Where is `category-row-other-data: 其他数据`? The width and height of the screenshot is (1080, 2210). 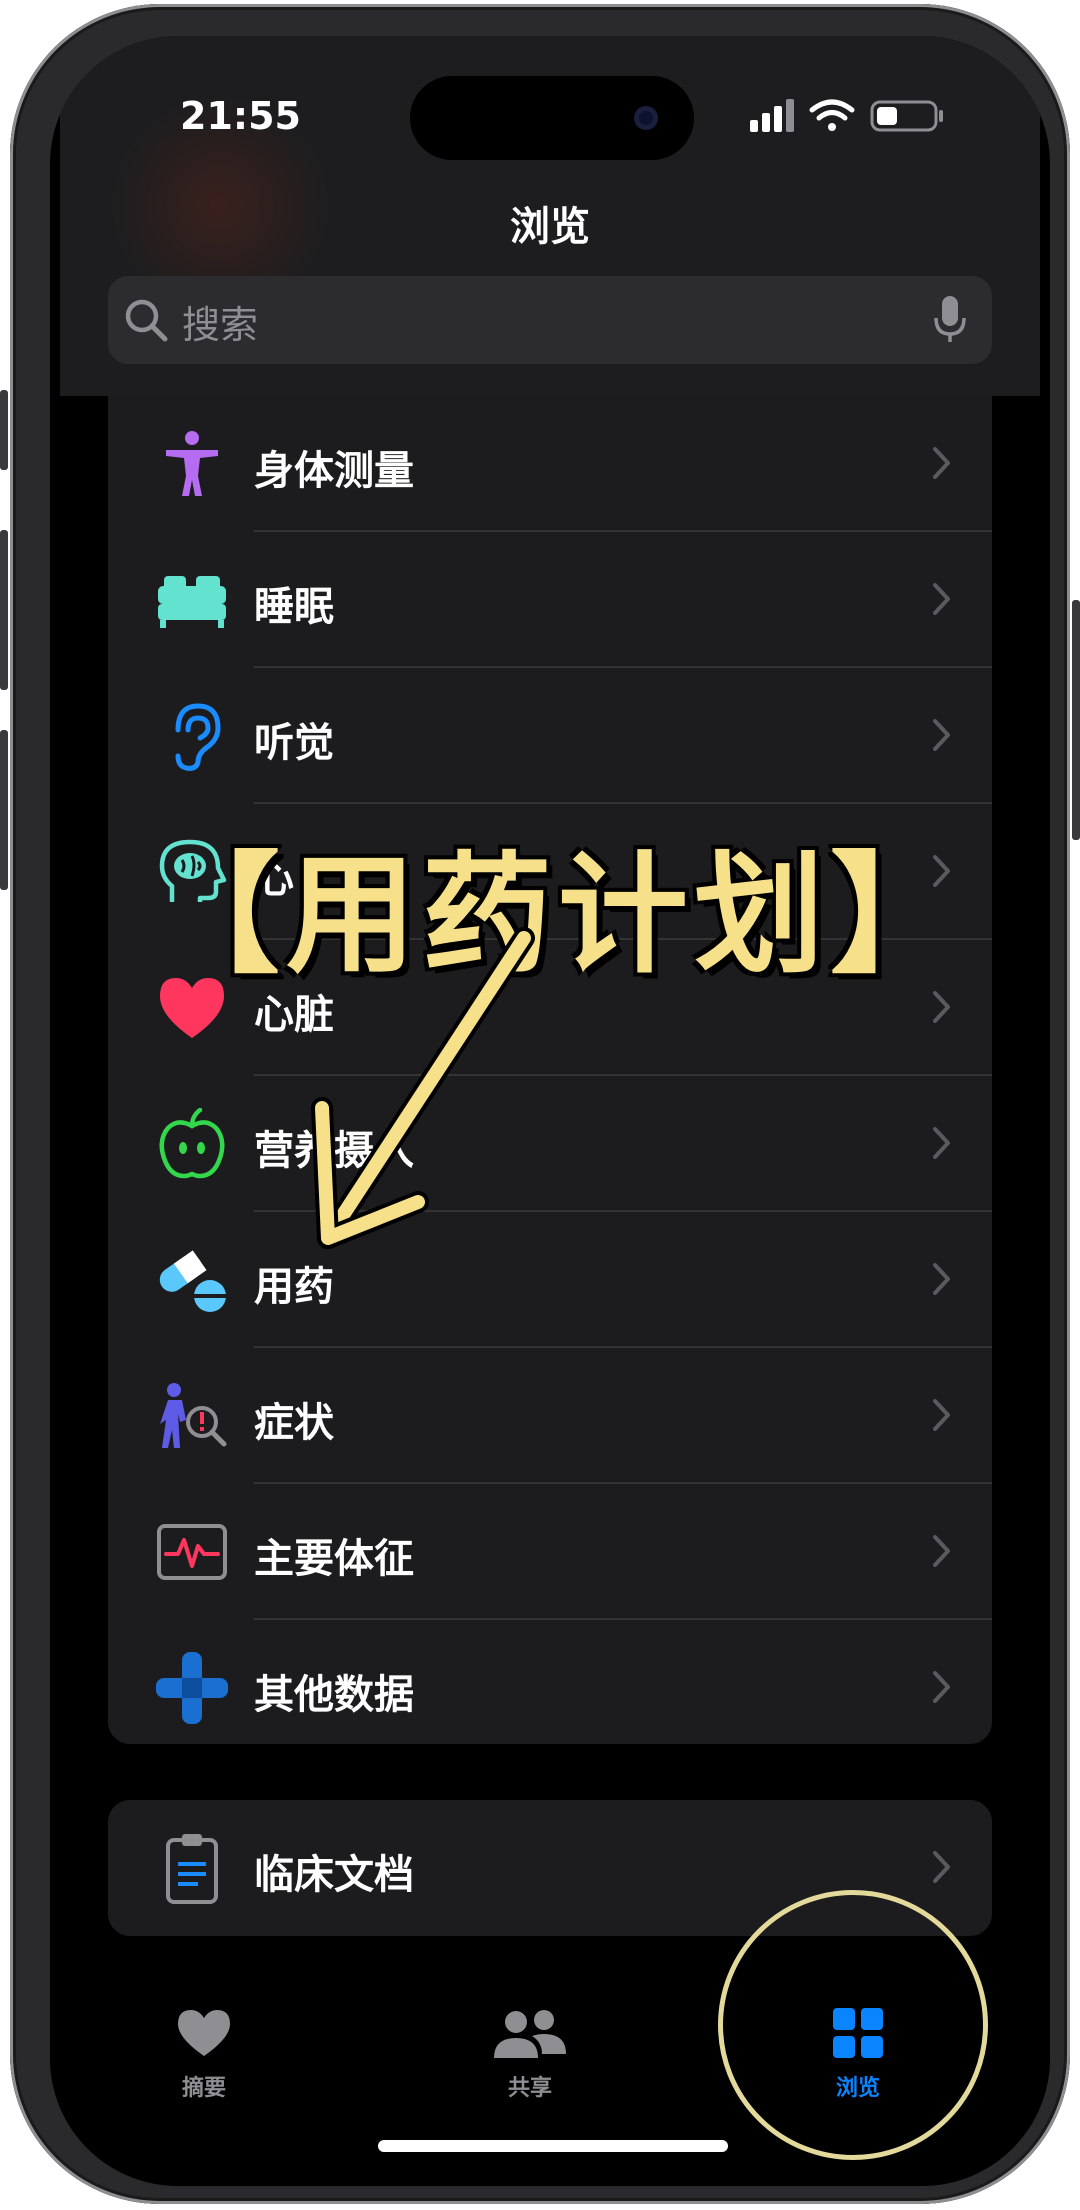 category-row-other-data: 其他数据 is located at coordinates (550, 1682).